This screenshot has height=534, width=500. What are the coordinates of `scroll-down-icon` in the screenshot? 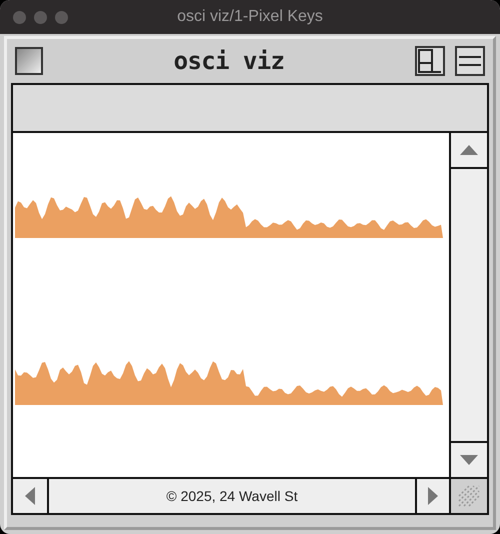 It's located at (469, 460).